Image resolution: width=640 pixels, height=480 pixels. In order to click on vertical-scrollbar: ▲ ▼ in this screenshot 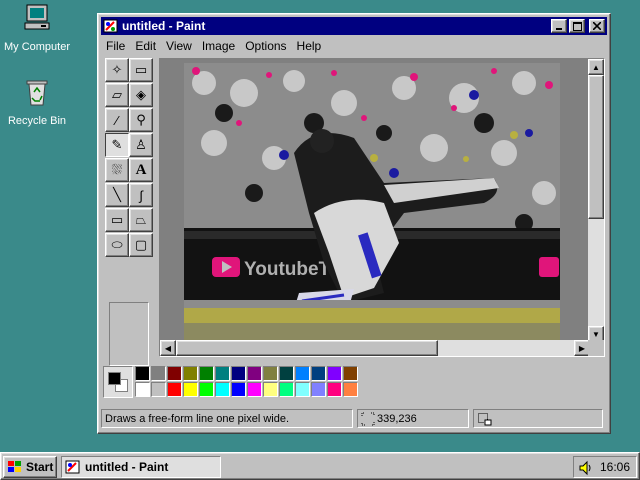, I will do `click(596, 200)`.